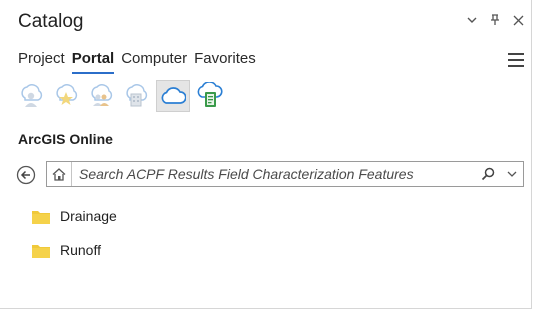 The width and height of the screenshot is (533, 310). Describe the element at coordinates (173, 96) in the screenshot. I see `arcgis-online-icon` at that location.